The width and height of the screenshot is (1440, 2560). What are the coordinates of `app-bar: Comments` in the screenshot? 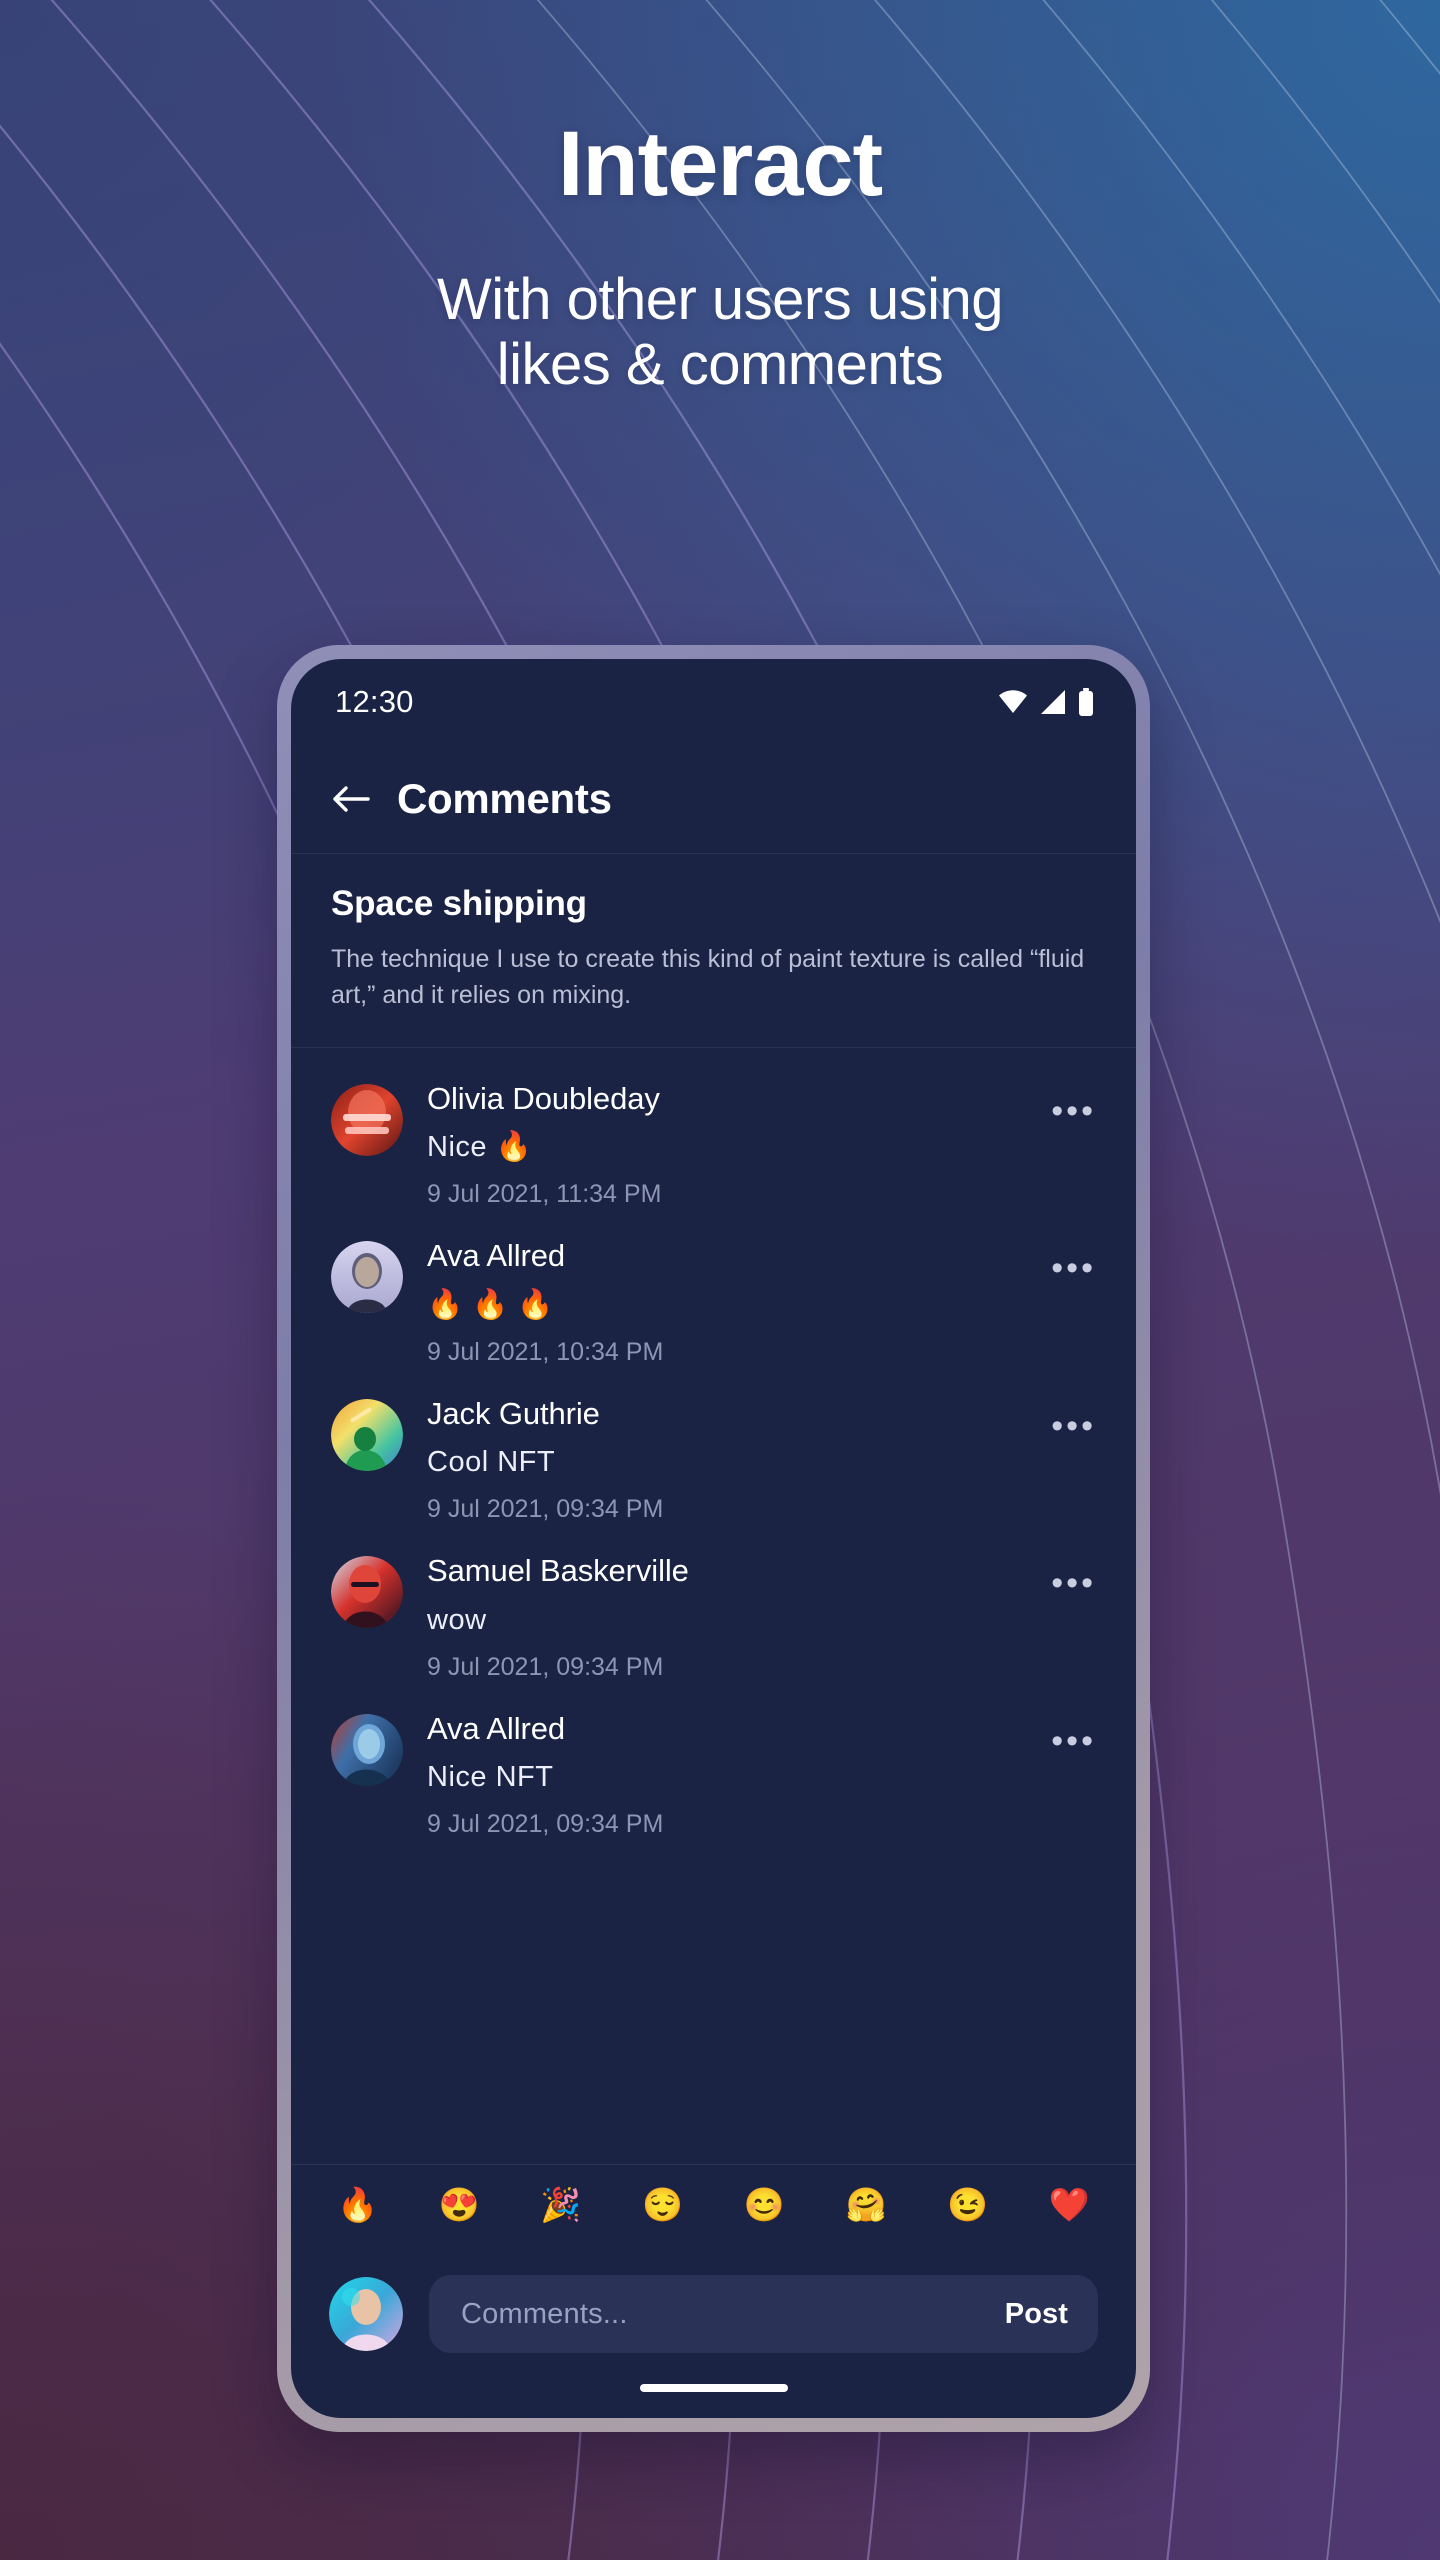 It's located at (713, 799).